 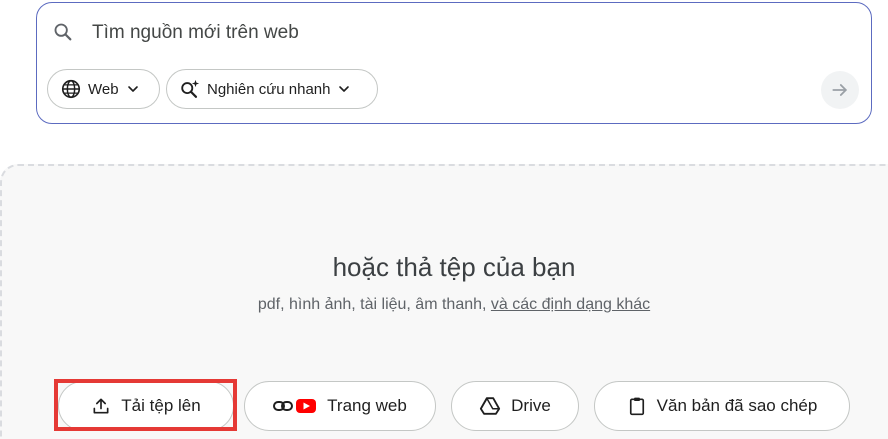 I want to click on research-mode-dropdown: Nghiên cứu nhanh, so click(x=272, y=89).